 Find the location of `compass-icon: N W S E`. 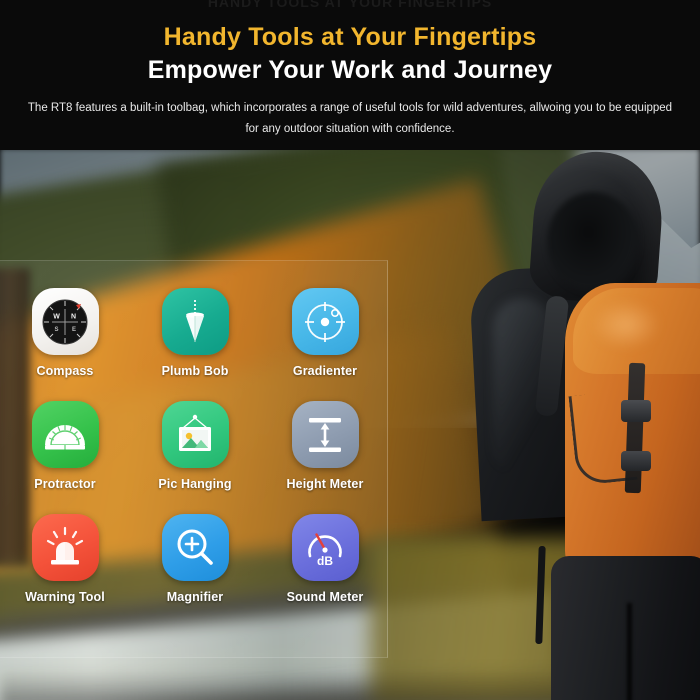

compass-icon: N W S E is located at coordinates (65, 321).